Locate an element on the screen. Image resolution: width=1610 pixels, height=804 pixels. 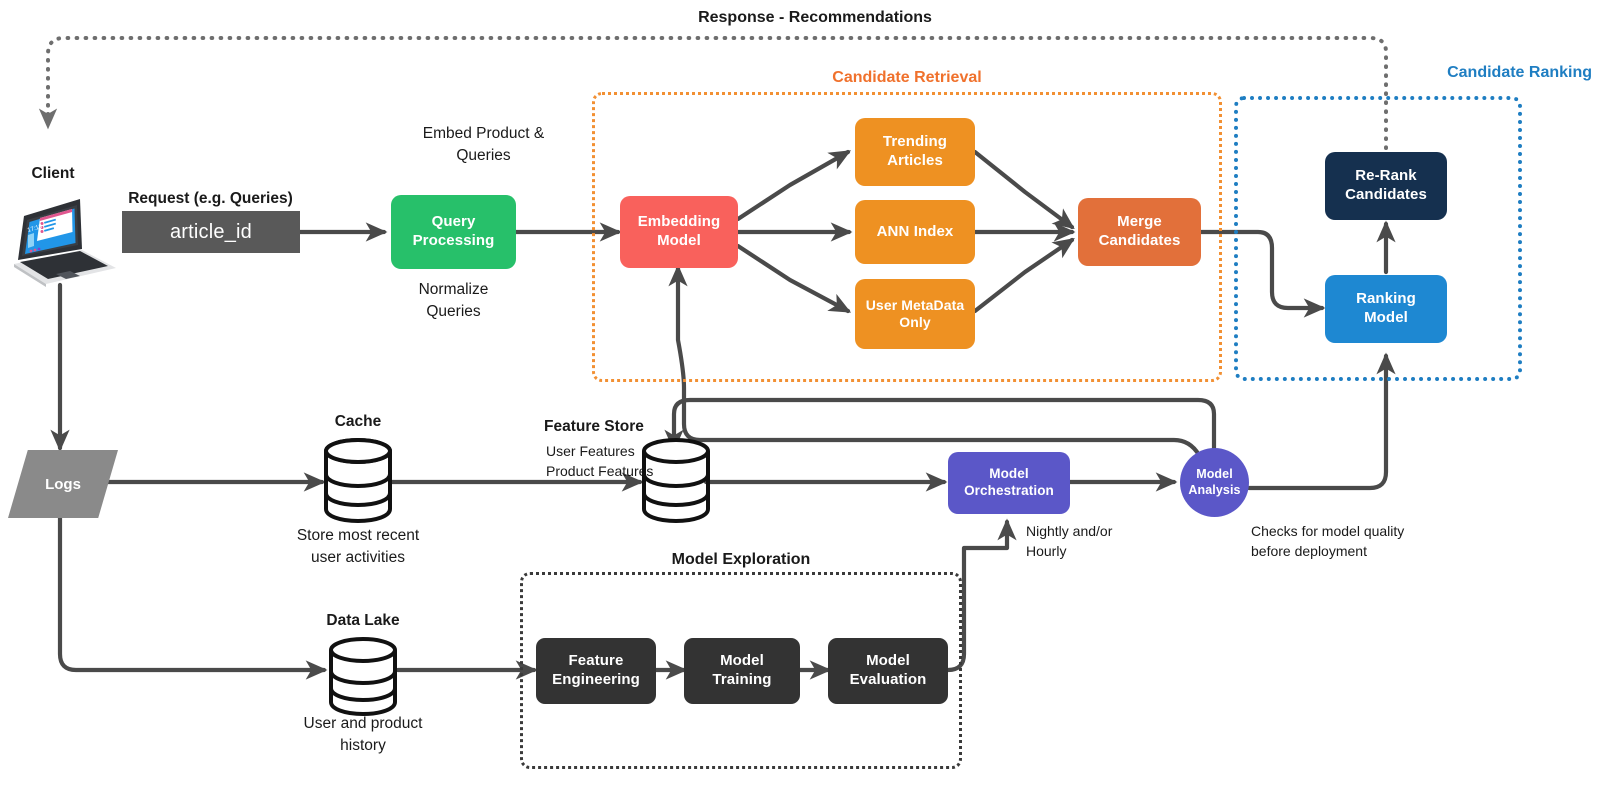
model-training-node: Model Training is located at coordinates (742, 671).